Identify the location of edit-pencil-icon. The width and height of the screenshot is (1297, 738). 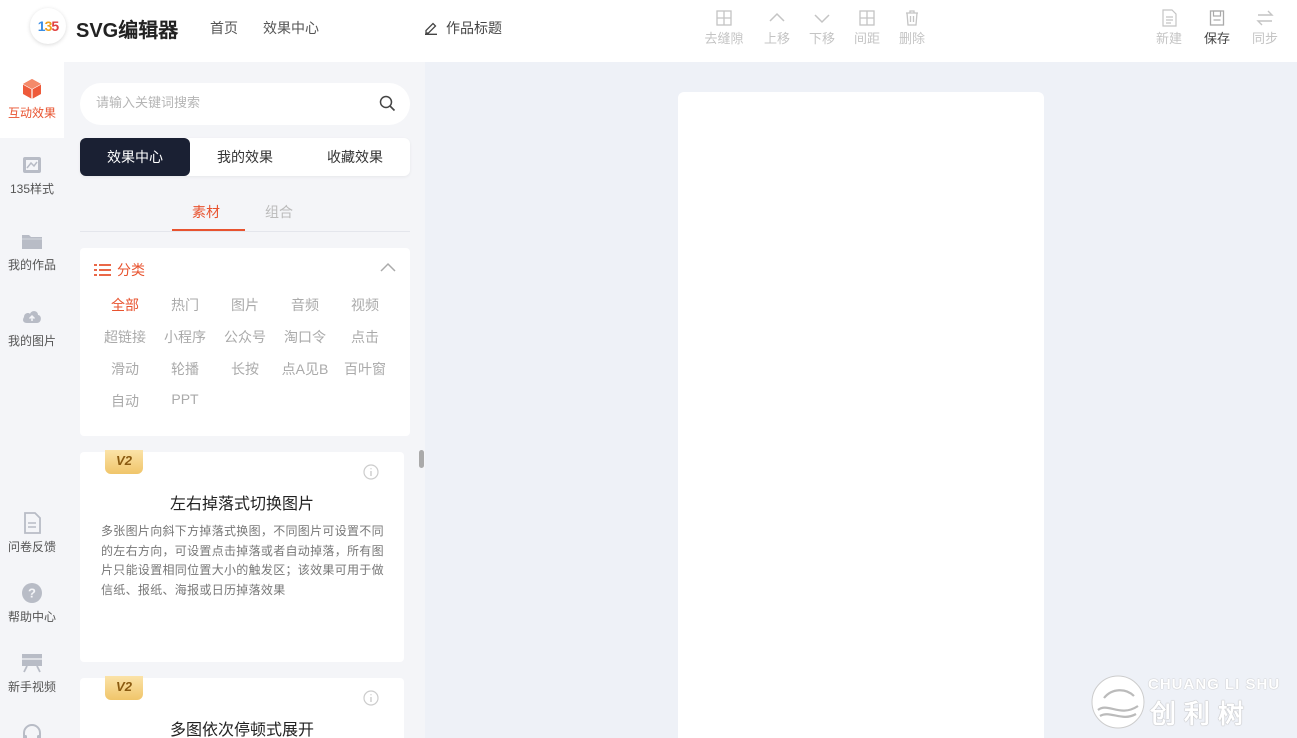
(431, 28).